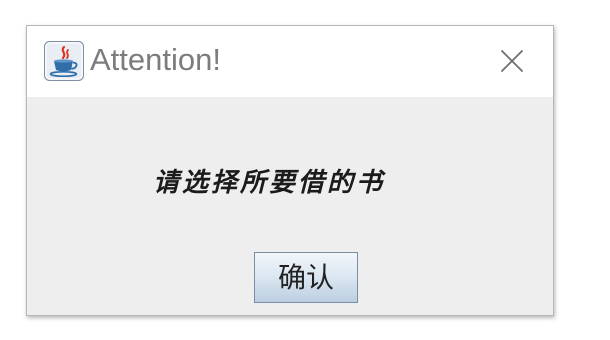  What do you see at coordinates (64, 61) in the screenshot?
I see `java-coffee-cup-icon` at bounding box center [64, 61].